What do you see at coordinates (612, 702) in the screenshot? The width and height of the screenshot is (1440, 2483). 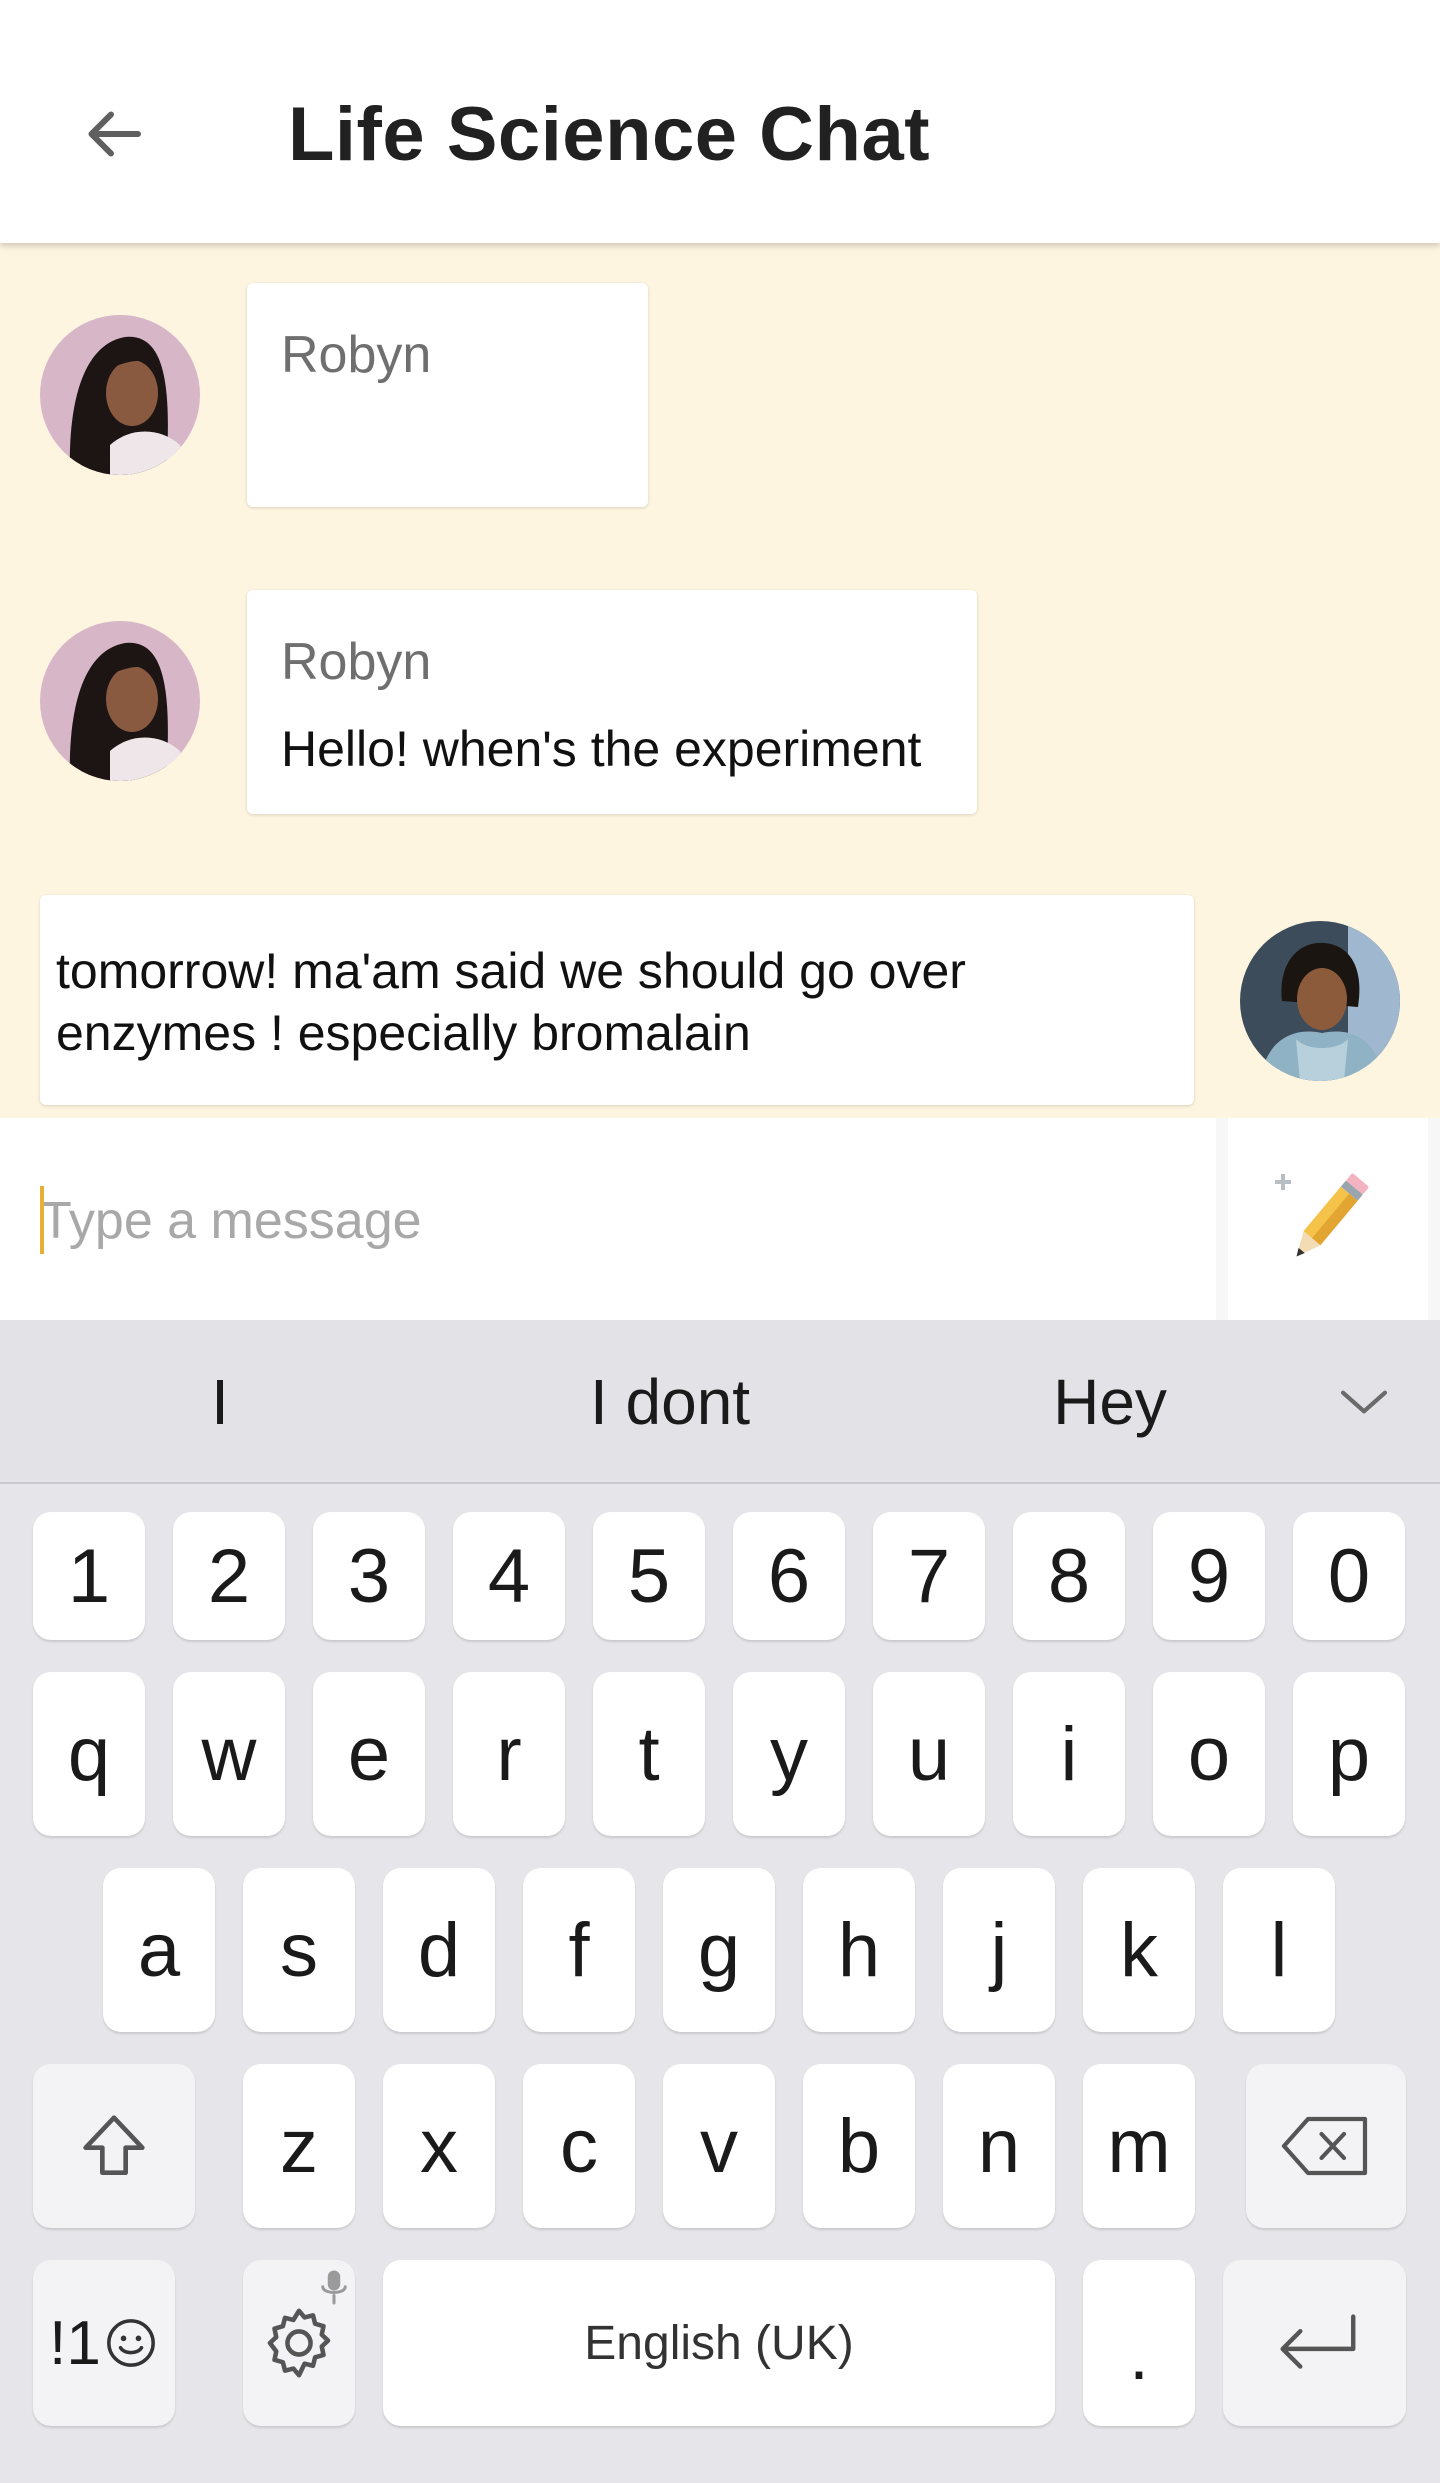 I see `message-bubble: Robyn Hello! when's the experiment` at bounding box center [612, 702].